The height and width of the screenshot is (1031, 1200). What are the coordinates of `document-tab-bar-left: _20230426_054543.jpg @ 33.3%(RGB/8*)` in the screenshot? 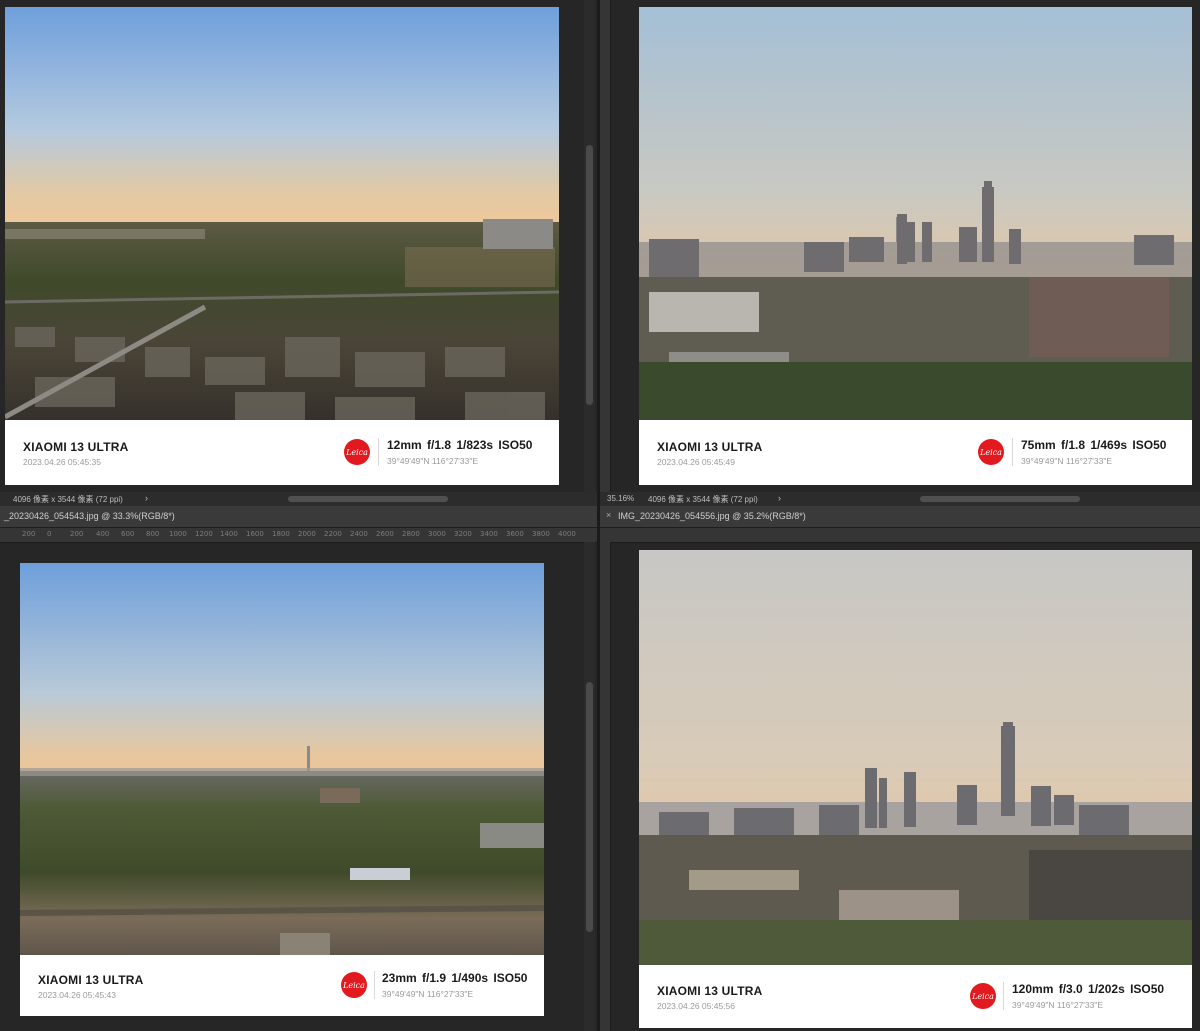 It's located at (298, 517).